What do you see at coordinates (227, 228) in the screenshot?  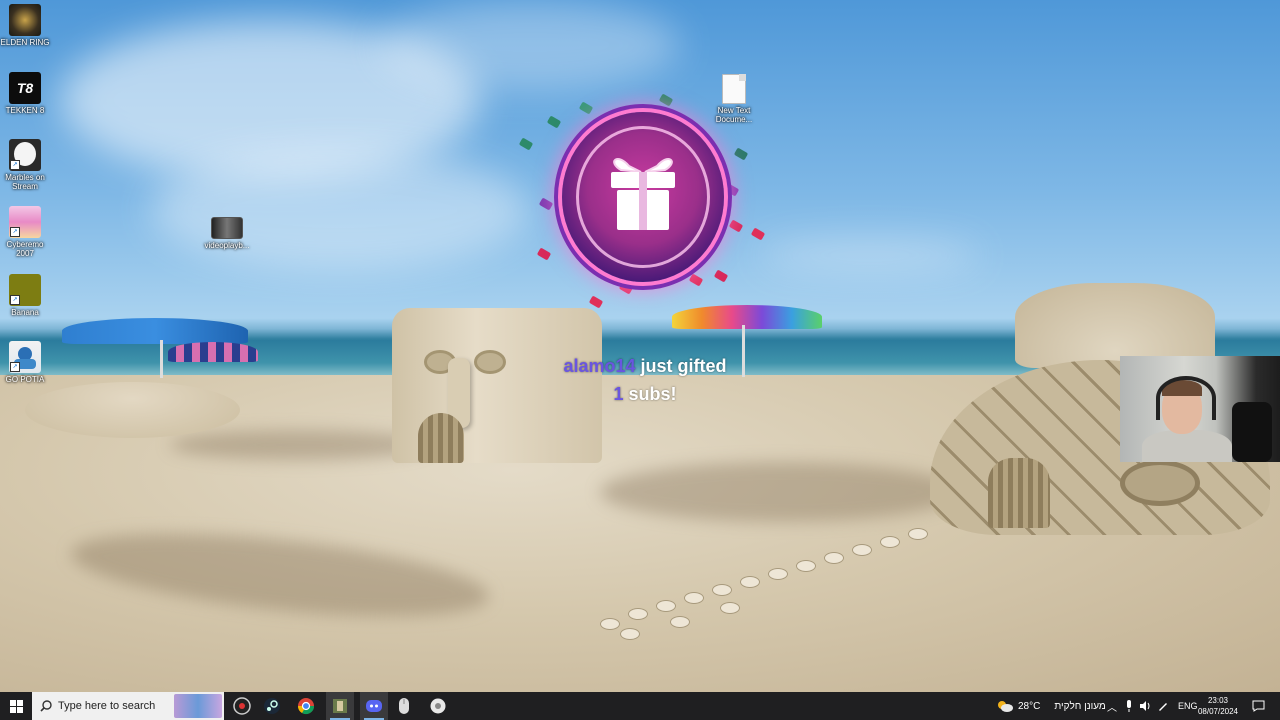 I see `video-file-icon` at bounding box center [227, 228].